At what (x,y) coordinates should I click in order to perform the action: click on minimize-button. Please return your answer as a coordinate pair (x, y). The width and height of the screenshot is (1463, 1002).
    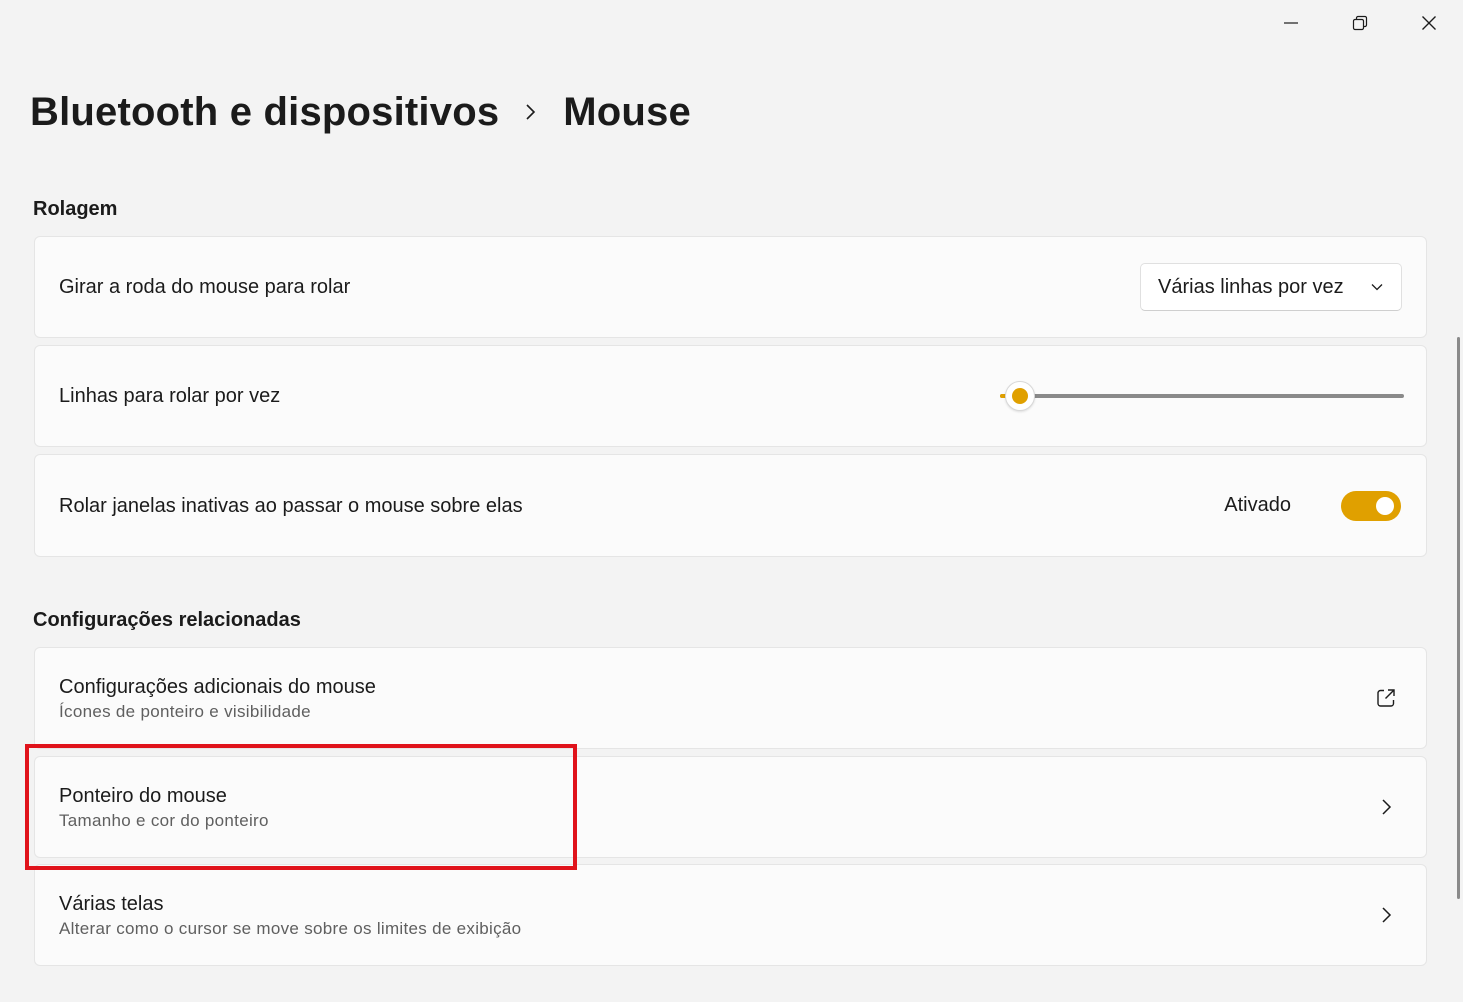
    Looking at the image, I should click on (1290, 23).